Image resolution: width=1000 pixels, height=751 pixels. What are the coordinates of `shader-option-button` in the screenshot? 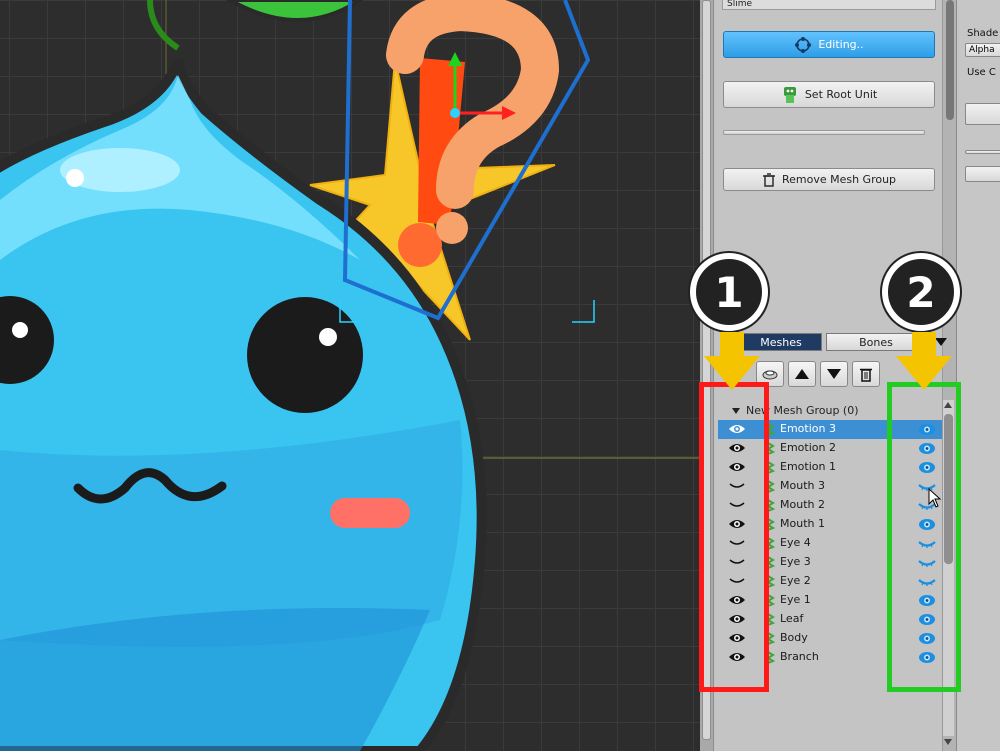 It's located at (982, 114).